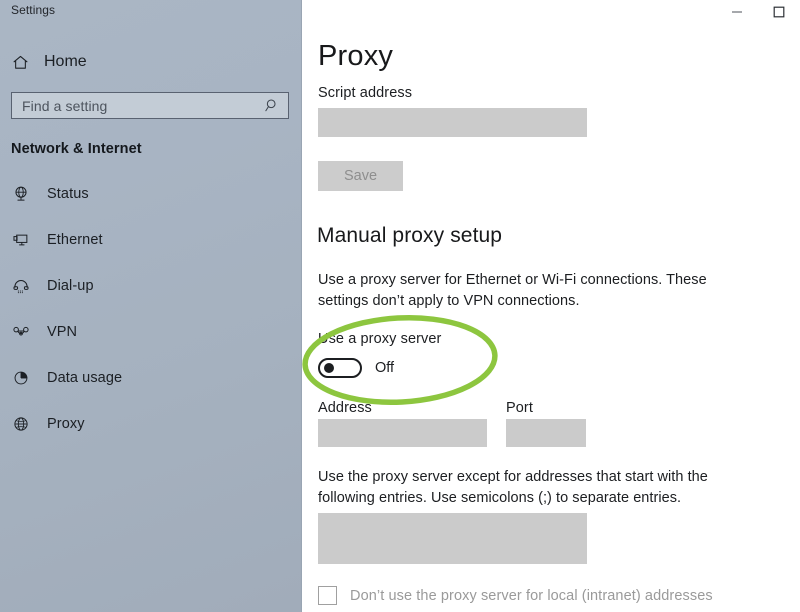 The height and width of the screenshot is (612, 800). Describe the element at coordinates (20, 62) in the screenshot. I see `home-icon` at that location.